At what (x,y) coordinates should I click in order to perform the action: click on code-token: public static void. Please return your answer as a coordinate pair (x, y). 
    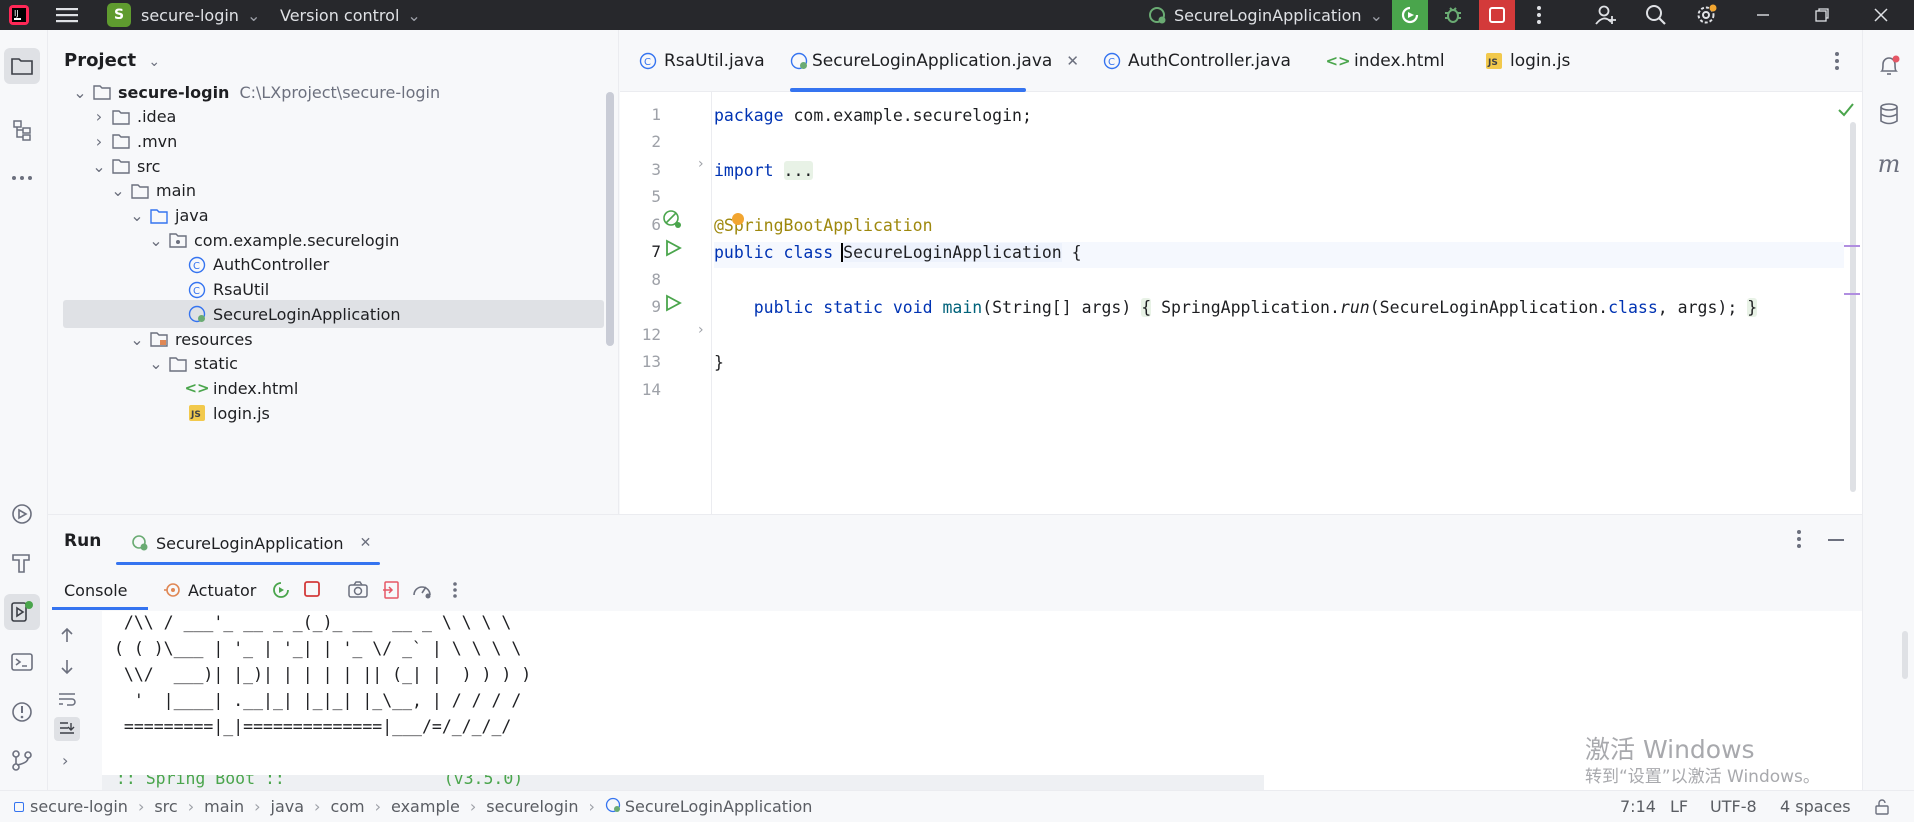
    Looking at the image, I should click on (843, 307).